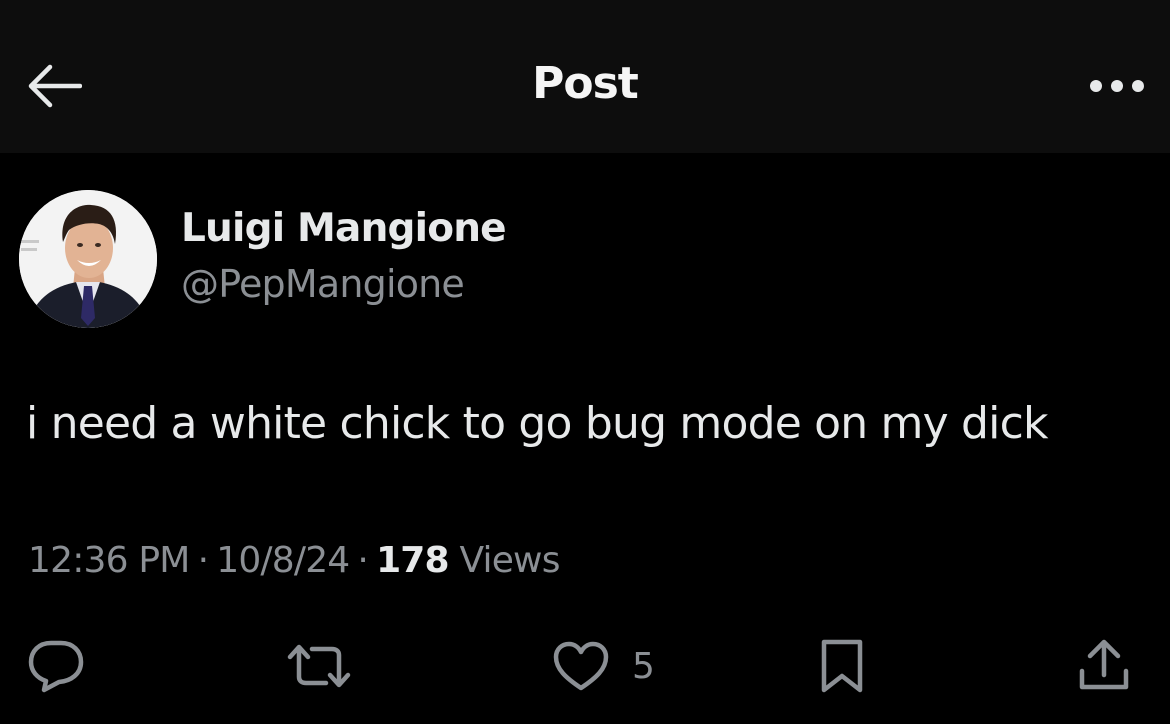  What do you see at coordinates (581, 666) in the screenshot?
I see `heart-icon` at bounding box center [581, 666].